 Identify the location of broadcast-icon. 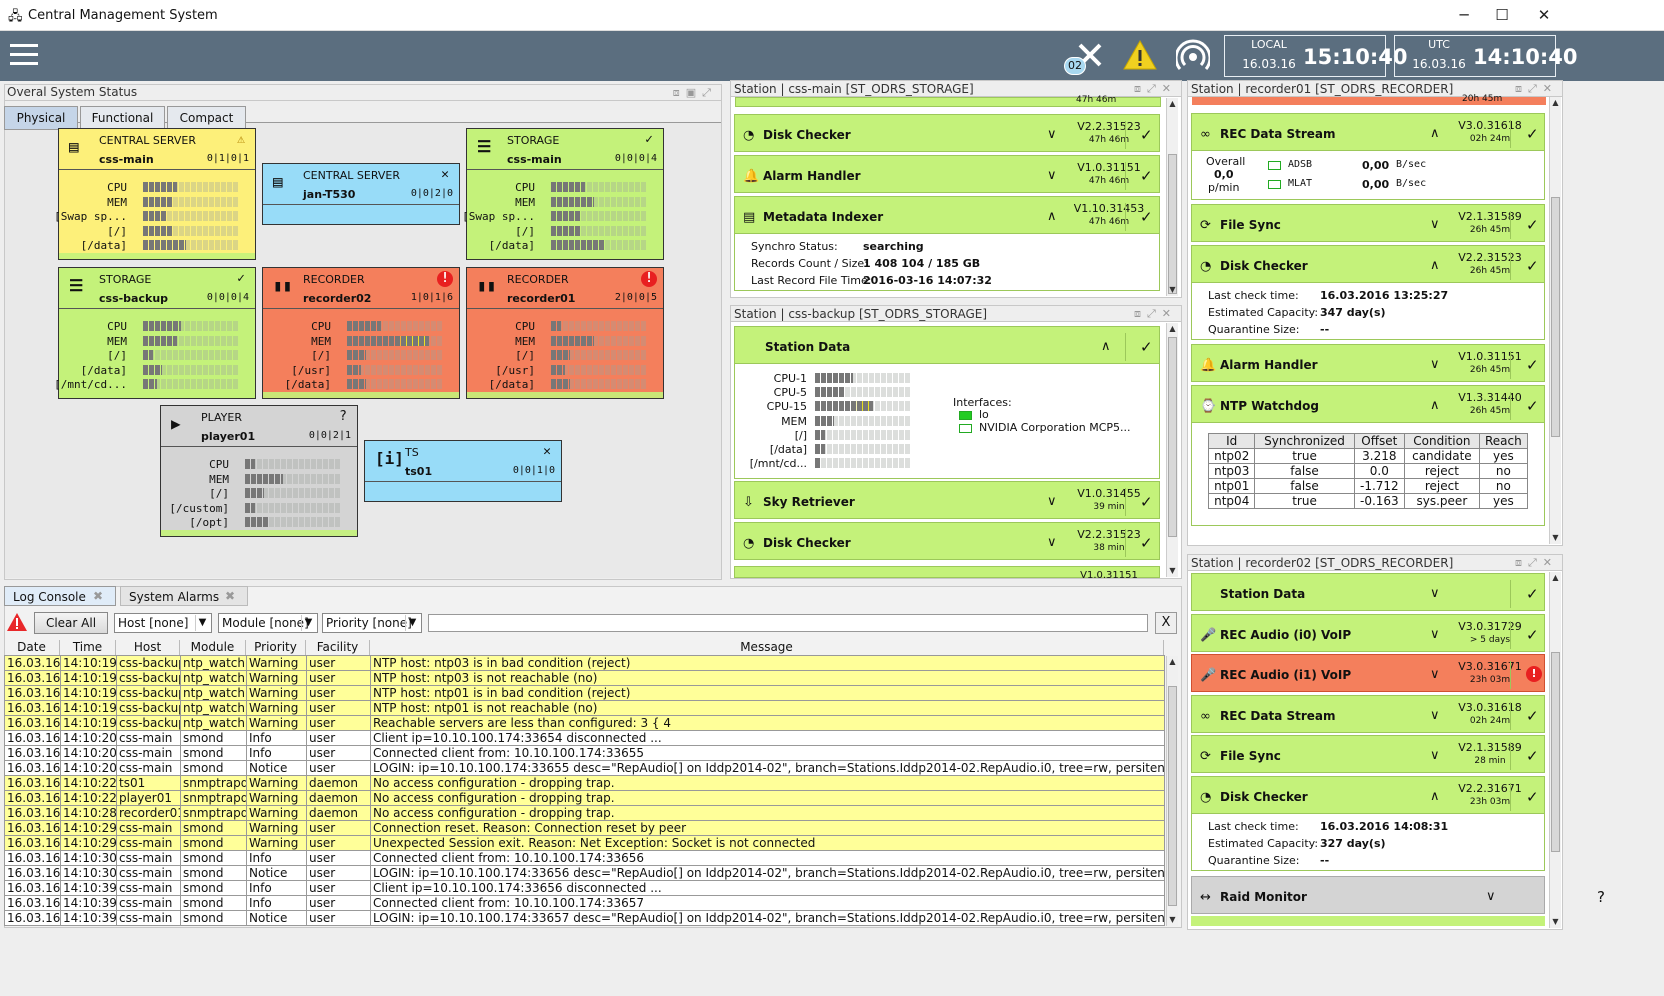
(1193, 56).